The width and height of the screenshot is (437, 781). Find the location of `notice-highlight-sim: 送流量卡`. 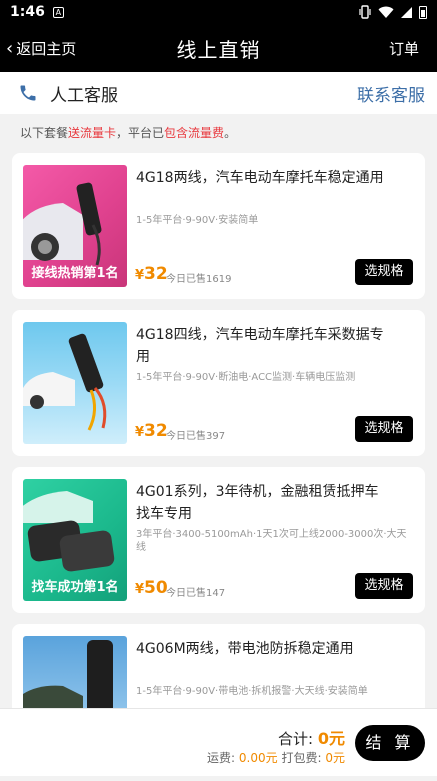

notice-highlight-sim: 送流量卡 is located at coordinates (92, 133).